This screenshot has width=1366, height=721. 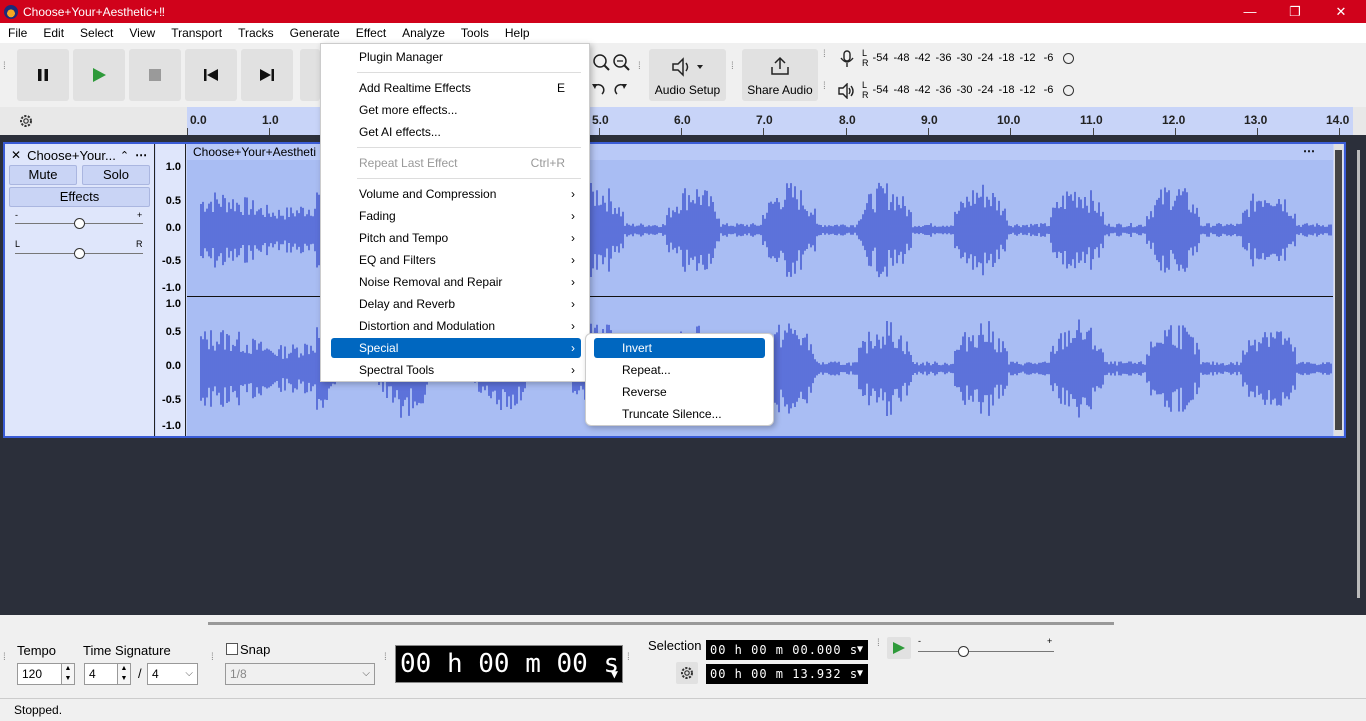 What do you see at coordinates (598, 89) in the screenshot?
I see `undo-button` at bounding box center [598, 89].